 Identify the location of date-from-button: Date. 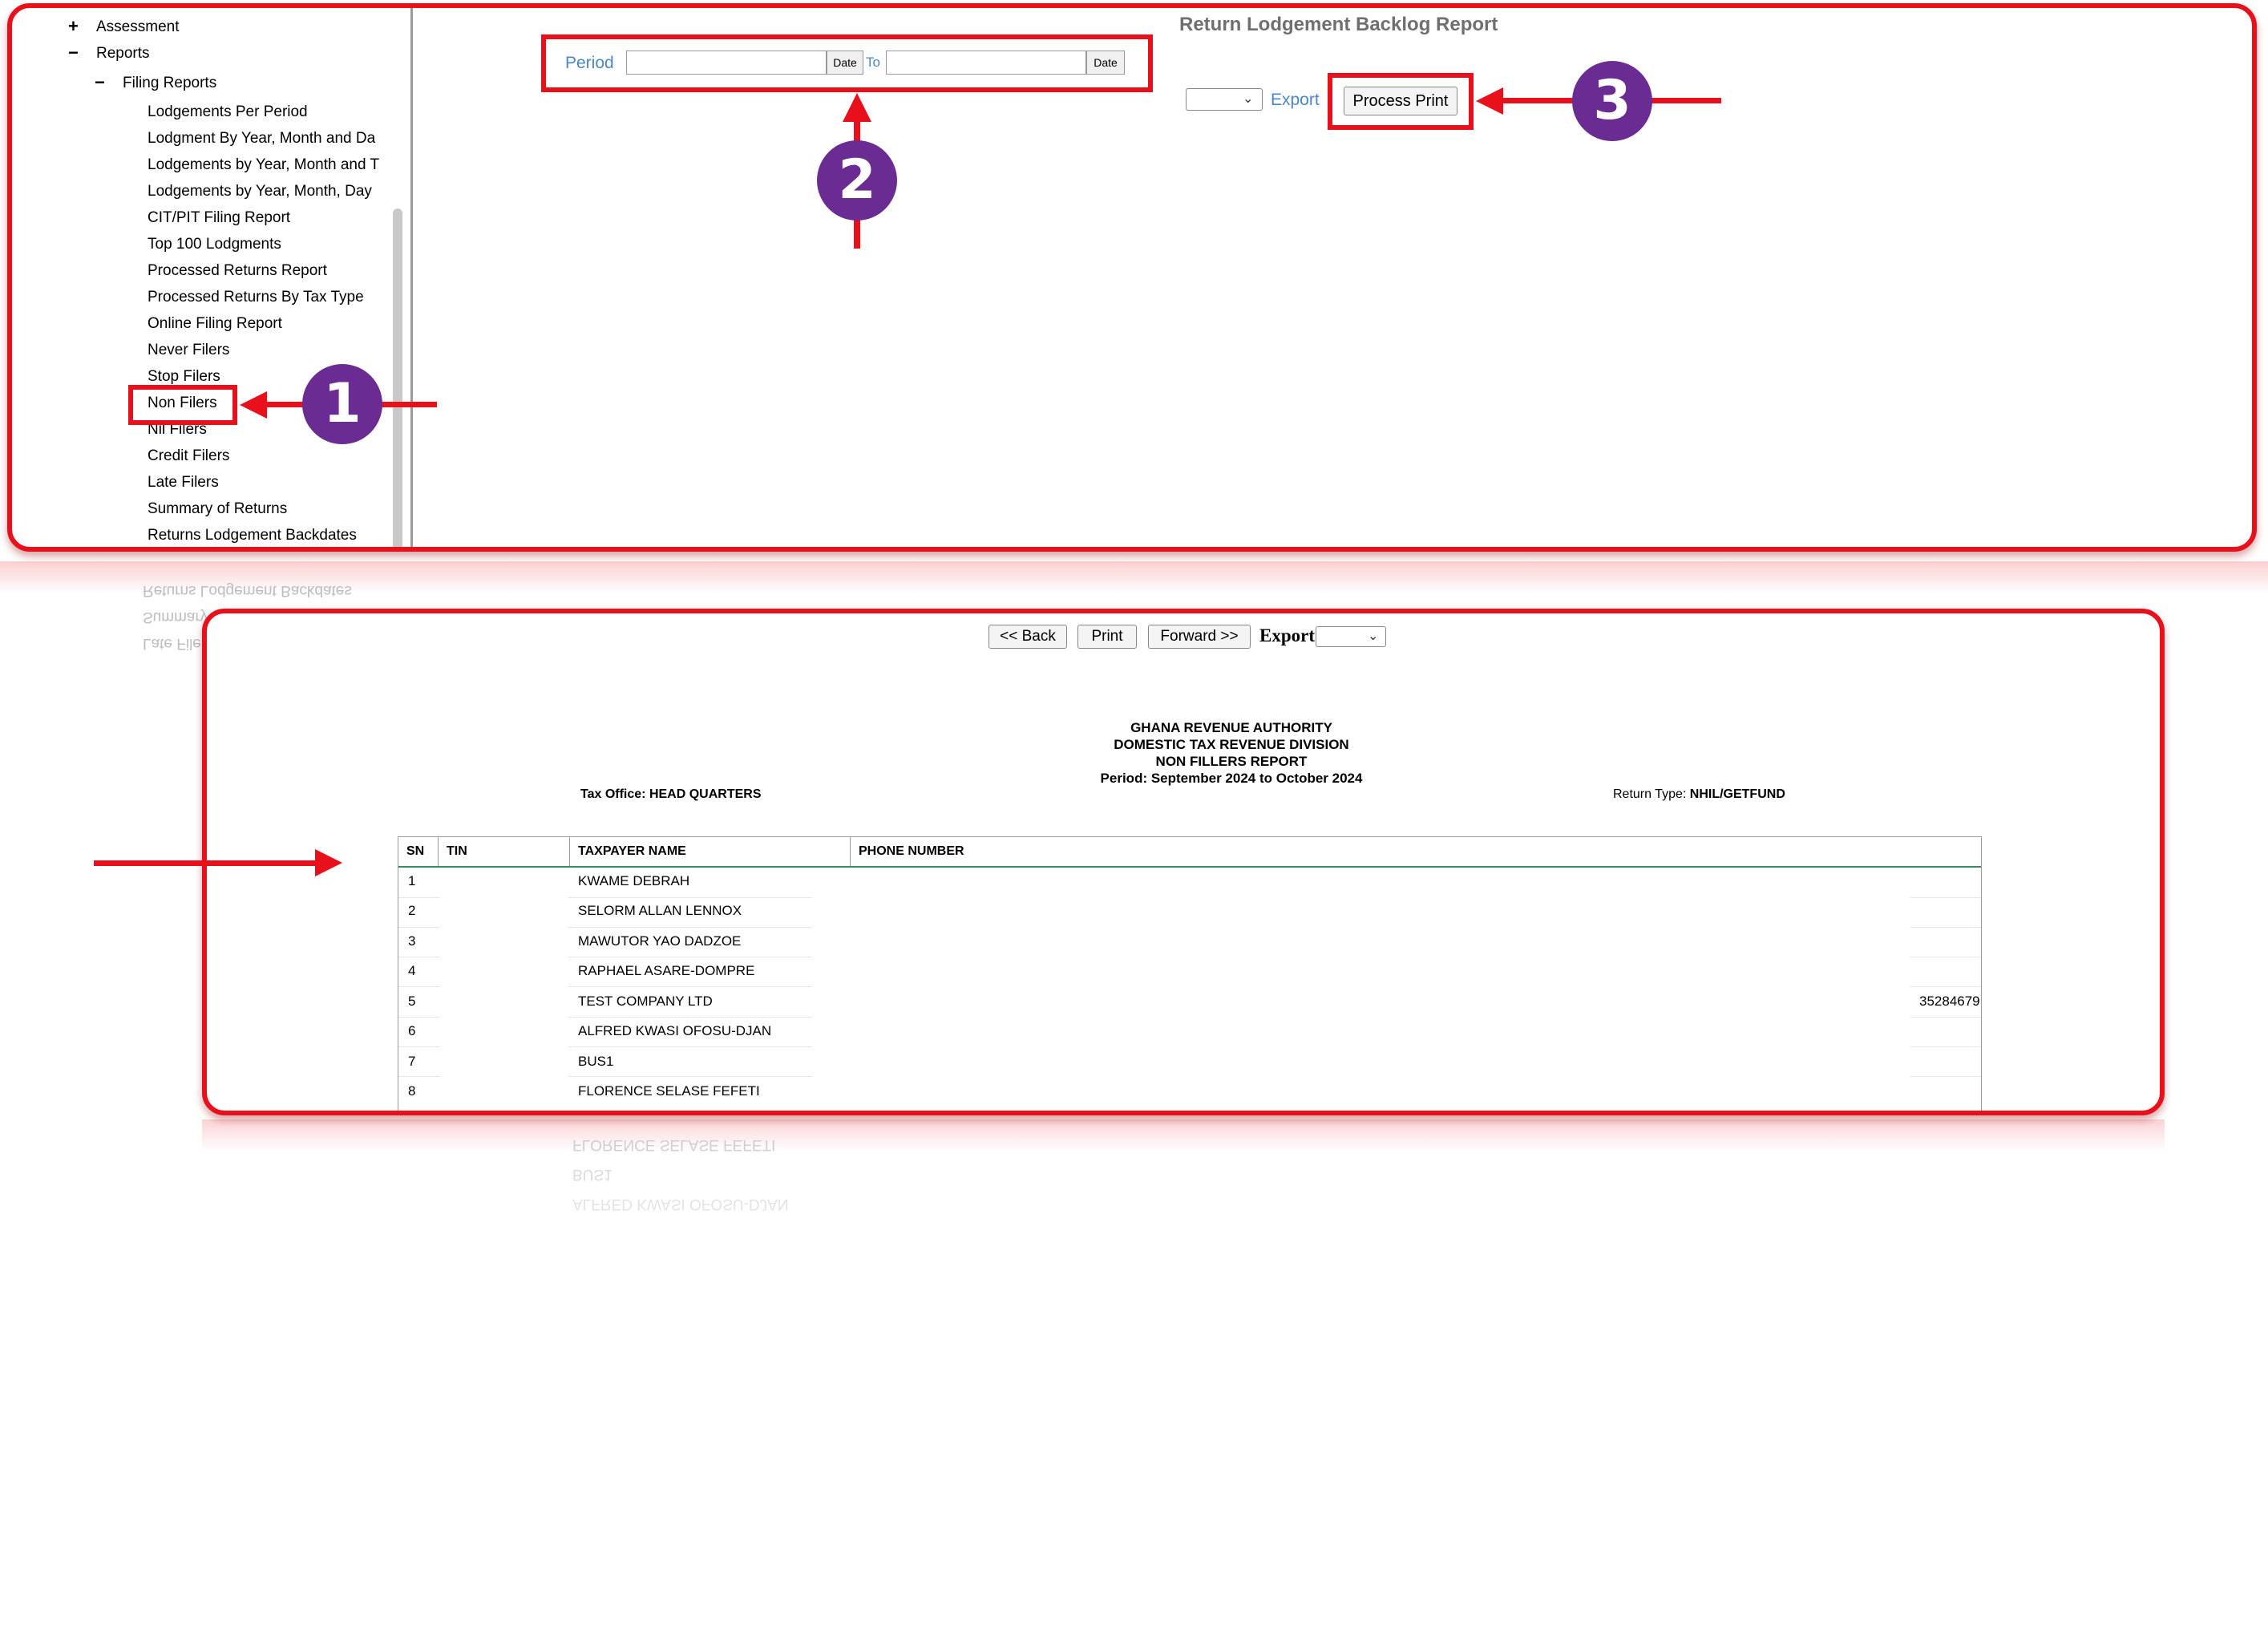
(845, 63).